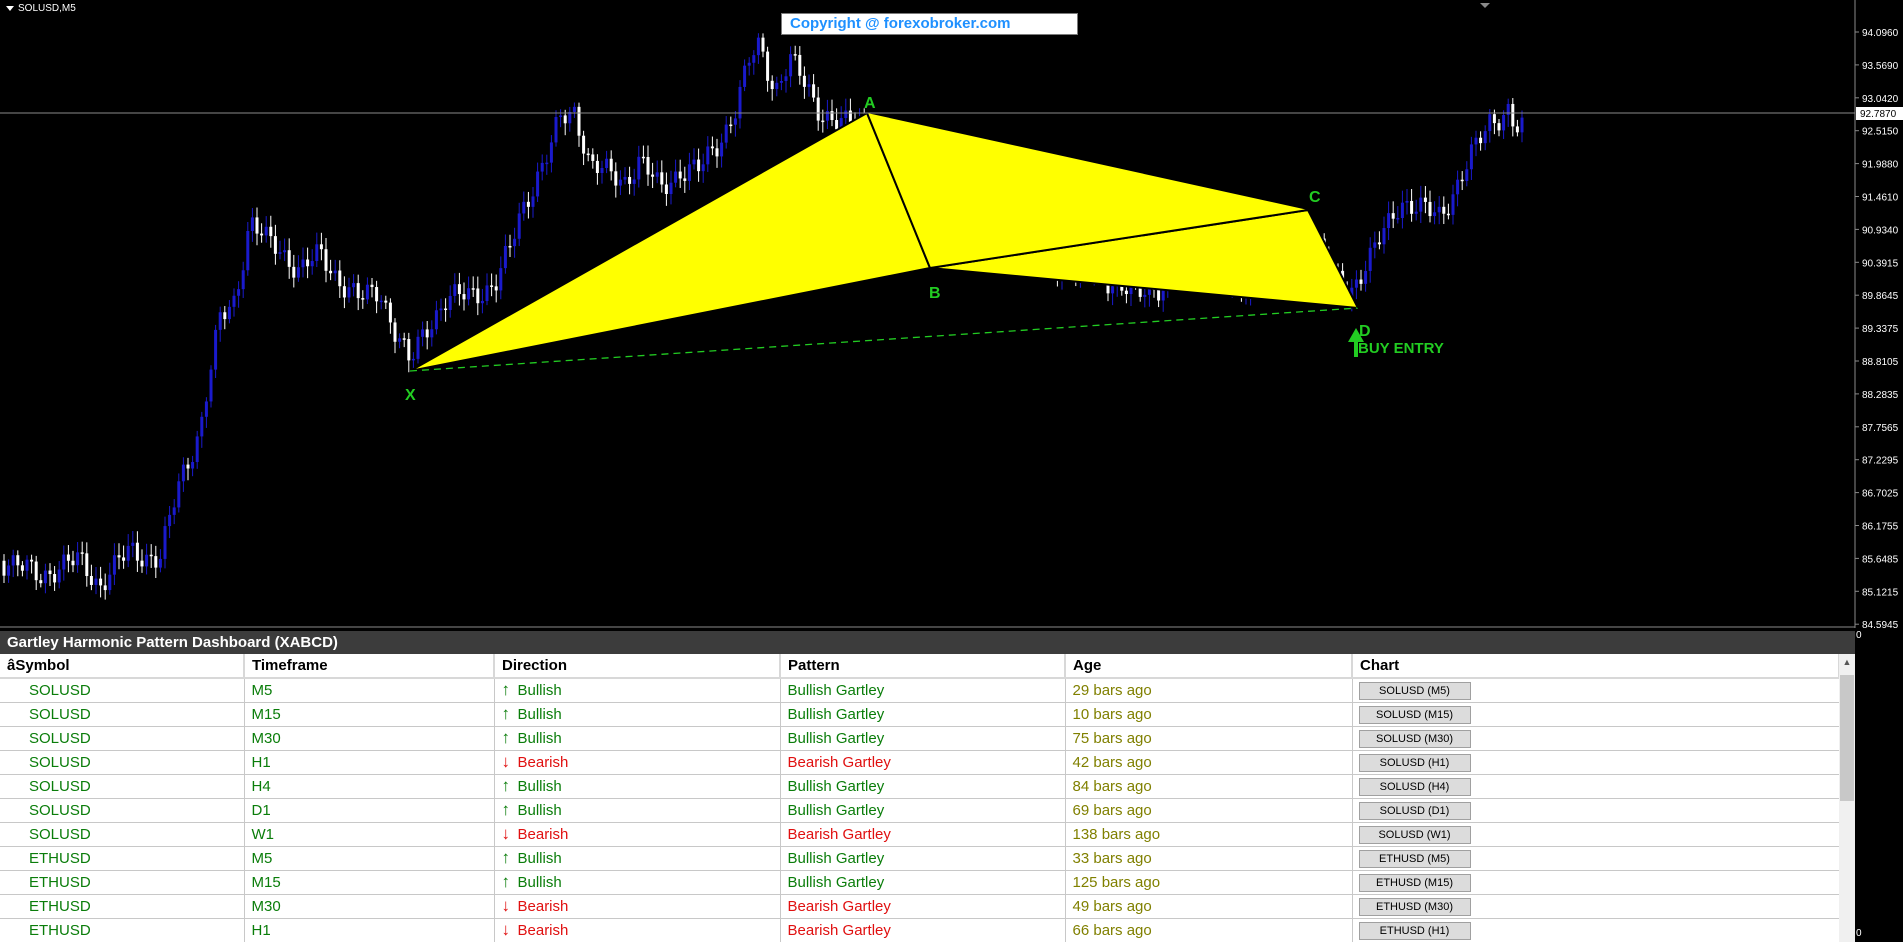  What do you see at coordinates (122, 690) in the screenshot?
I see `cell-symbol: SOLUSD` at bounding box center [122, 690].